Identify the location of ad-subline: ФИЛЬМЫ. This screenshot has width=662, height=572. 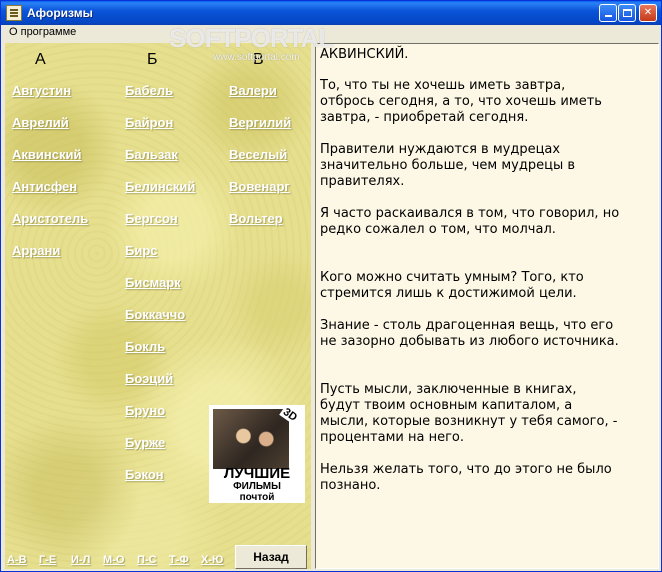
(257, 486).